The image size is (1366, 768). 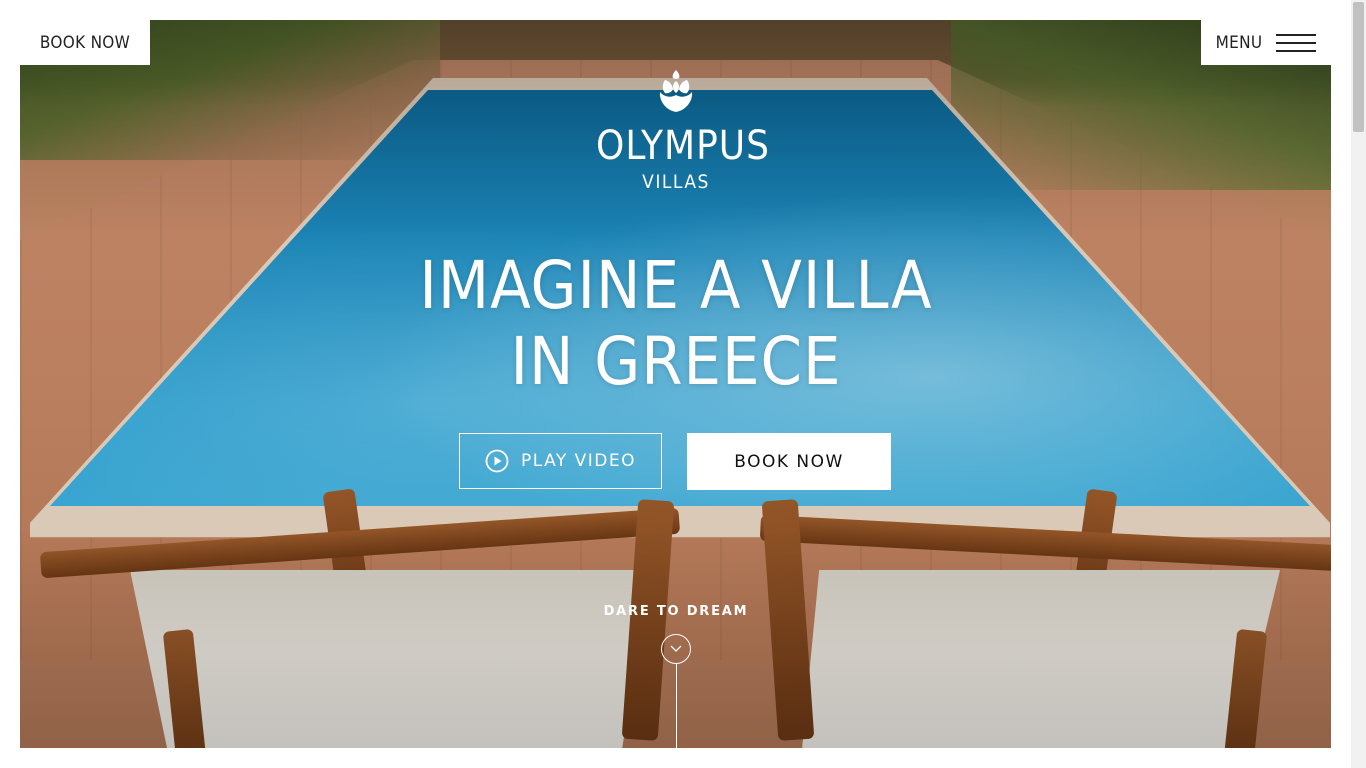 What do you see at coordinates (676, 285) in the screenshot?
I see `headline-line-1: IMAGINE A VILLA` at bounding box center [676, 285].